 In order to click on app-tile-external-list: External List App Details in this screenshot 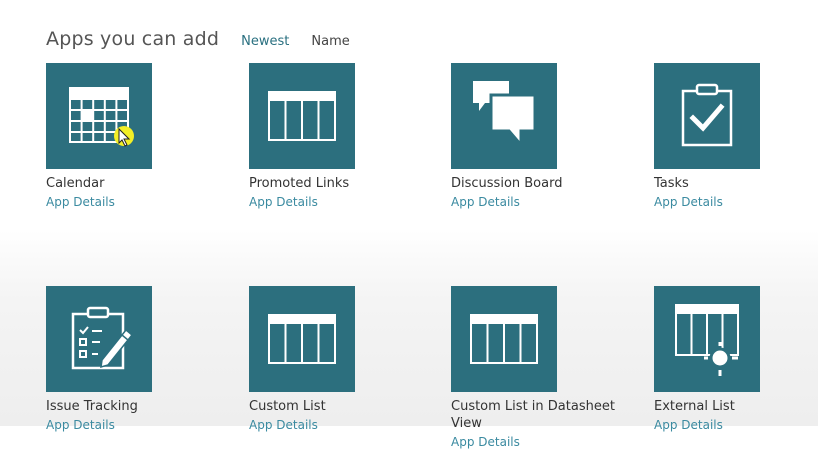, I will do `click(736, 359)`.